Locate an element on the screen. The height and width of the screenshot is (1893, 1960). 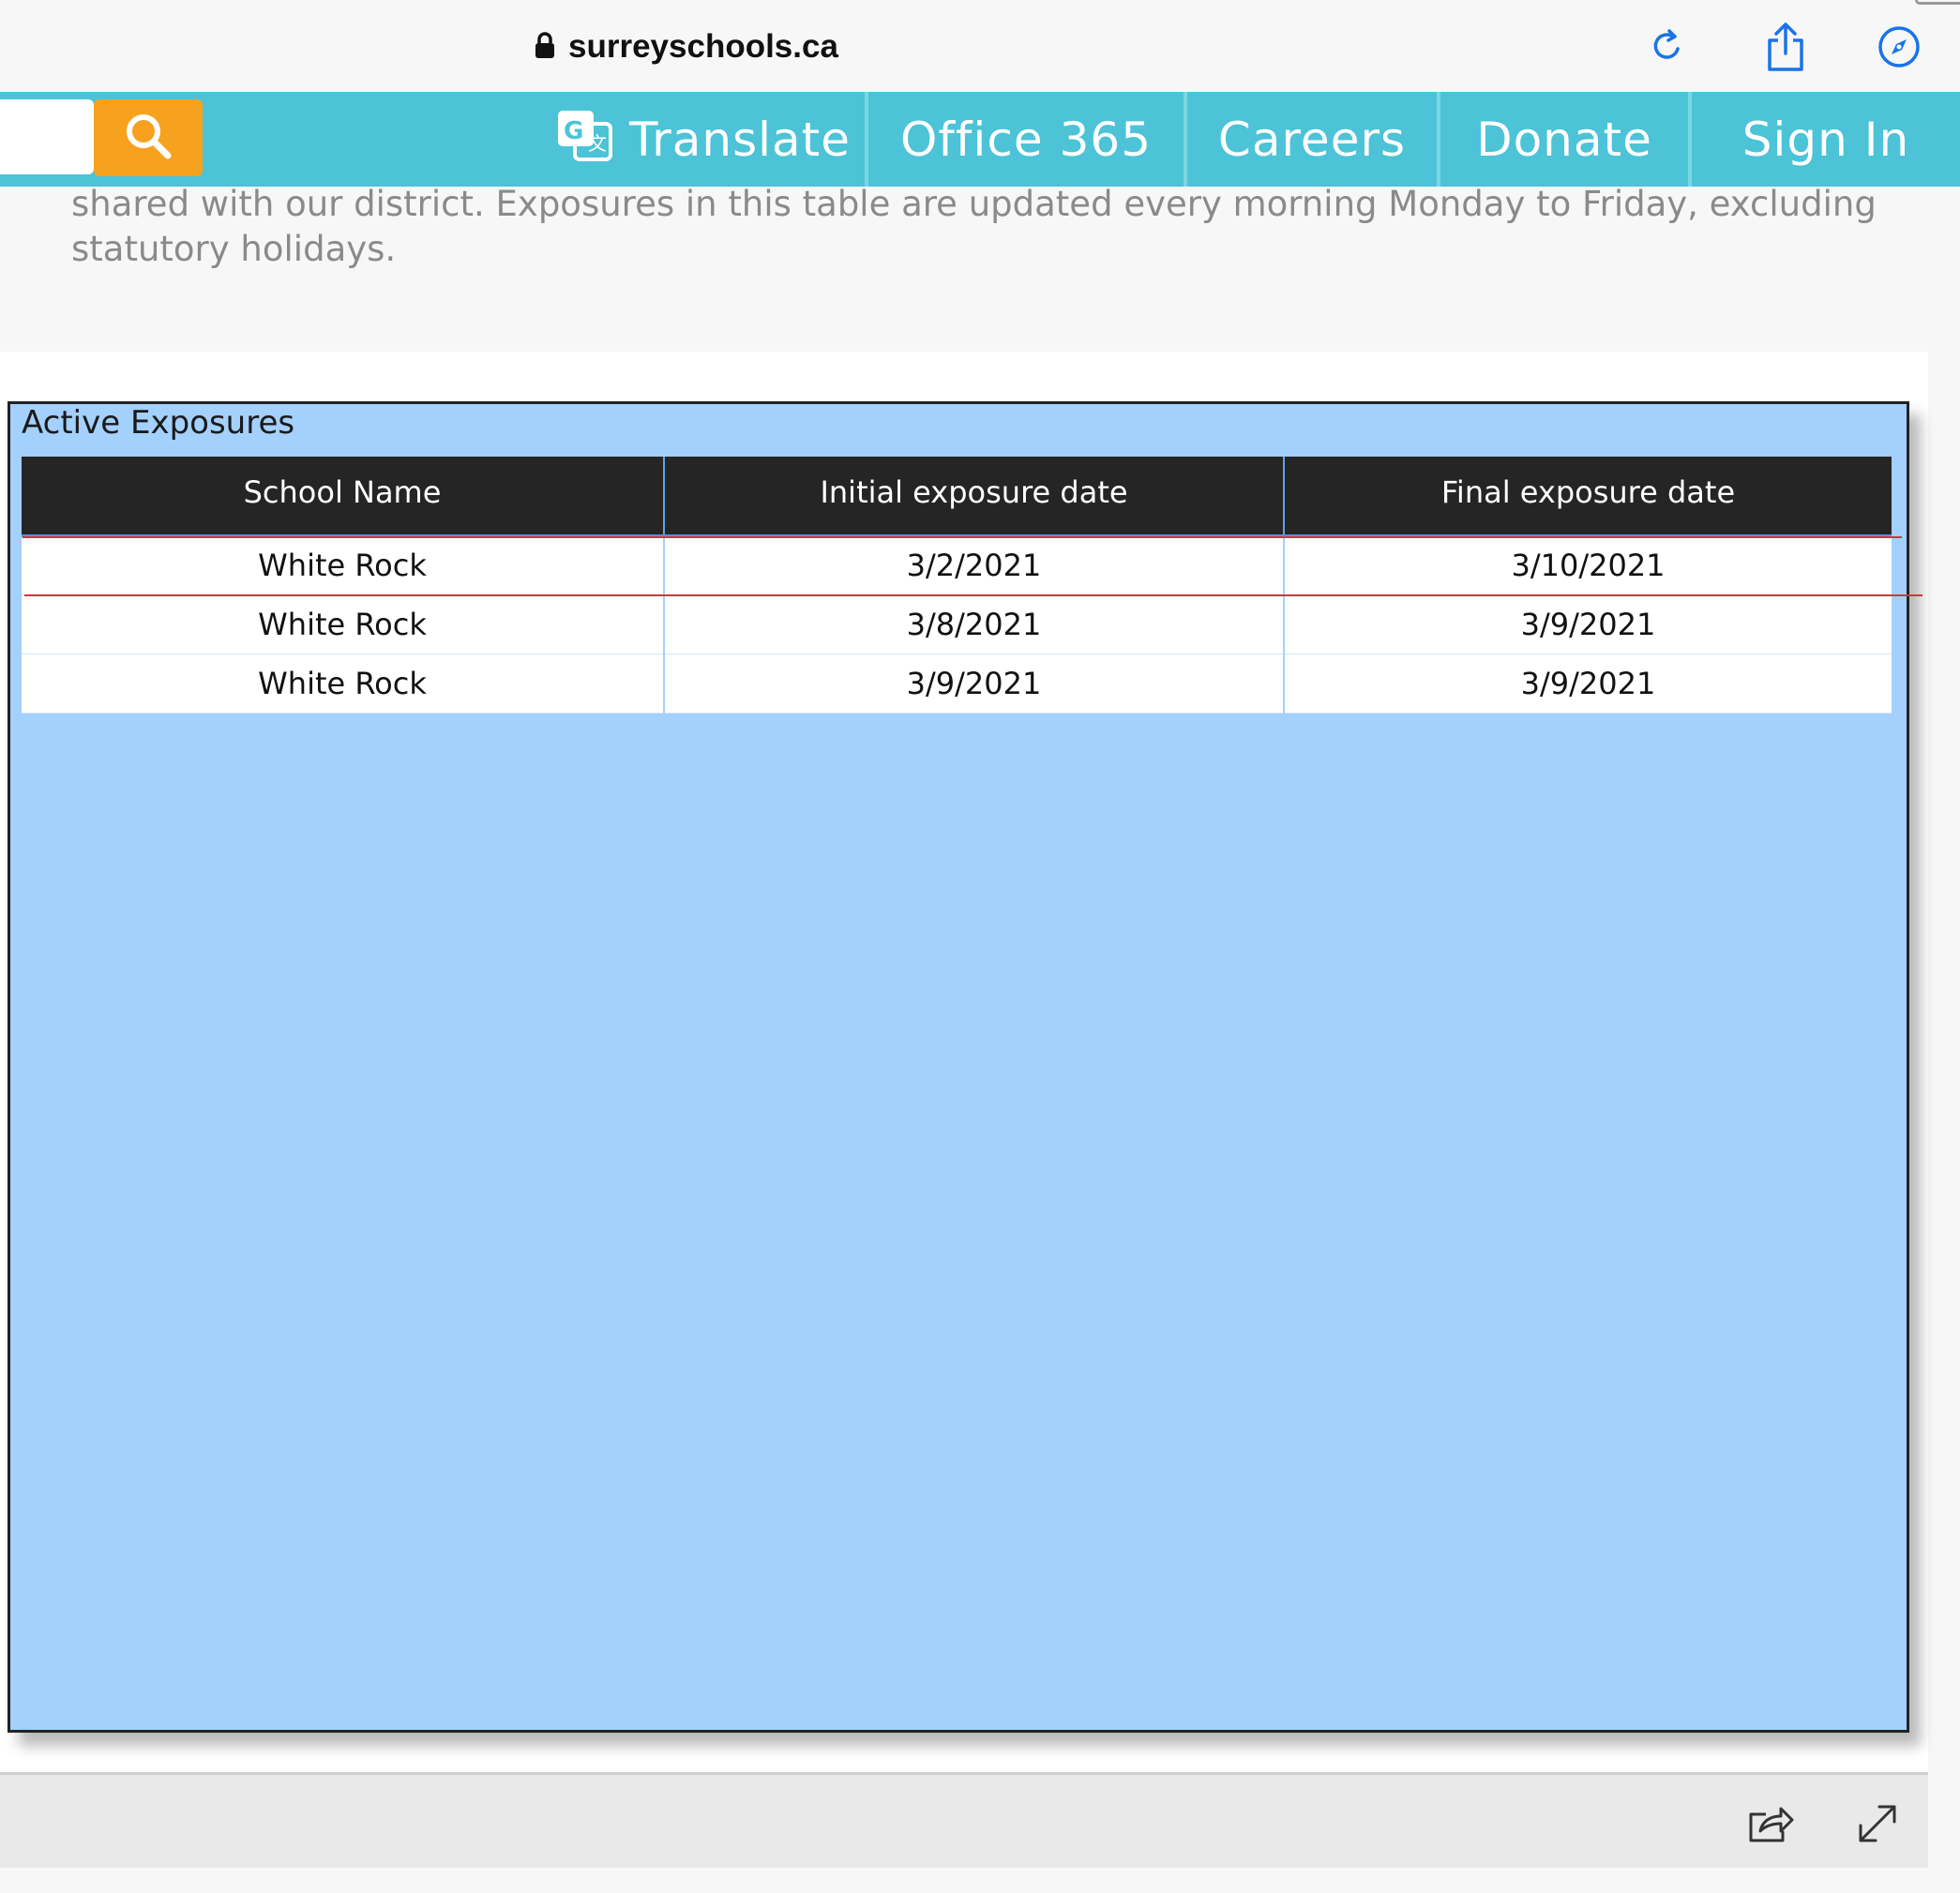
nav-translate: G 文 Translate is located at coordinates (703, 140).